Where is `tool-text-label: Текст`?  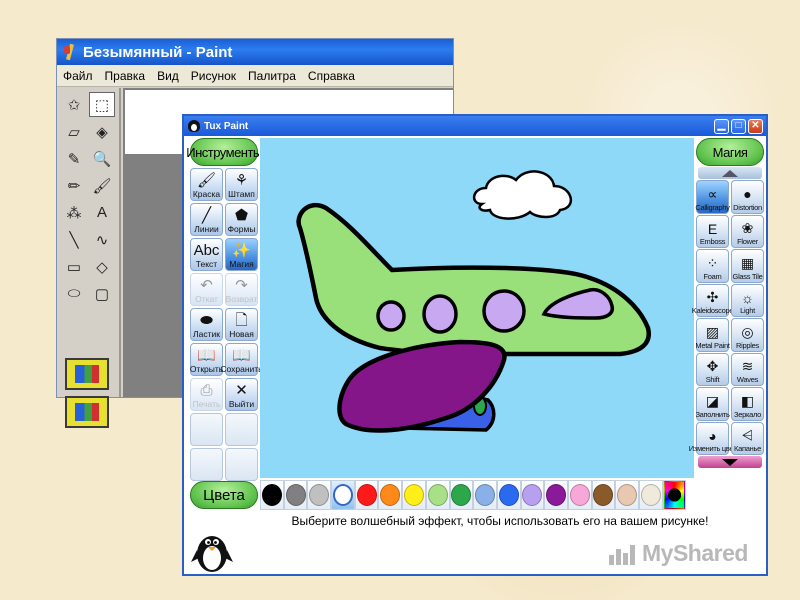 tool-text-label: Текст is located at coordinates (206, 264).